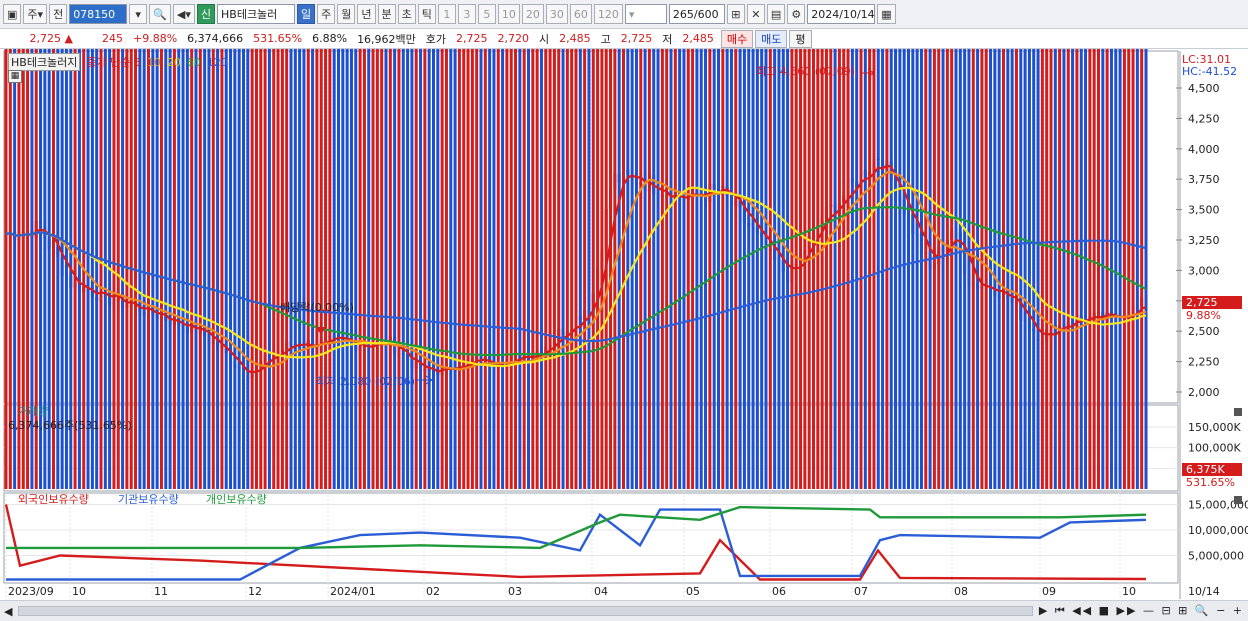 The height and width of the screenshot is (621, 1248). Describe the element at coordinates (386, 14) in the screenshot. I see `period-minute: 분` at that location.